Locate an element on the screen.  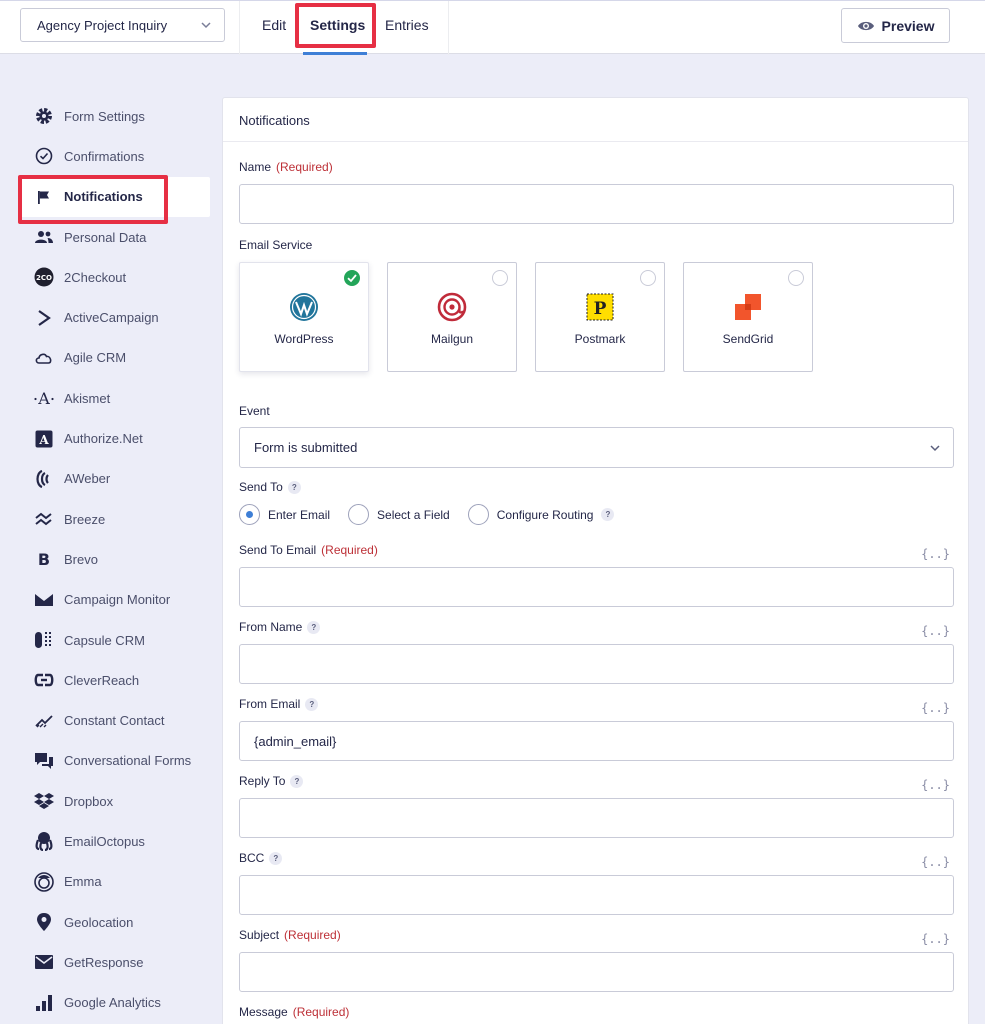
svg-text: B is located at coordinates (44, 559).